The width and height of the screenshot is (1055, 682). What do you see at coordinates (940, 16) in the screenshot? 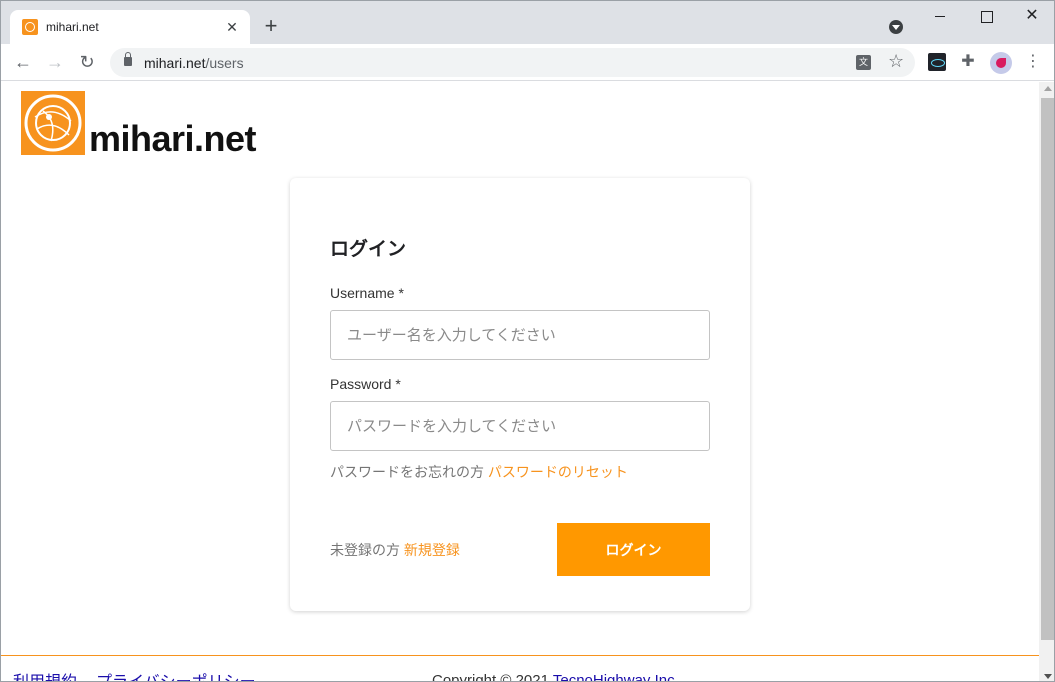
I see `minimize-button` at bounding box center [940, 16].